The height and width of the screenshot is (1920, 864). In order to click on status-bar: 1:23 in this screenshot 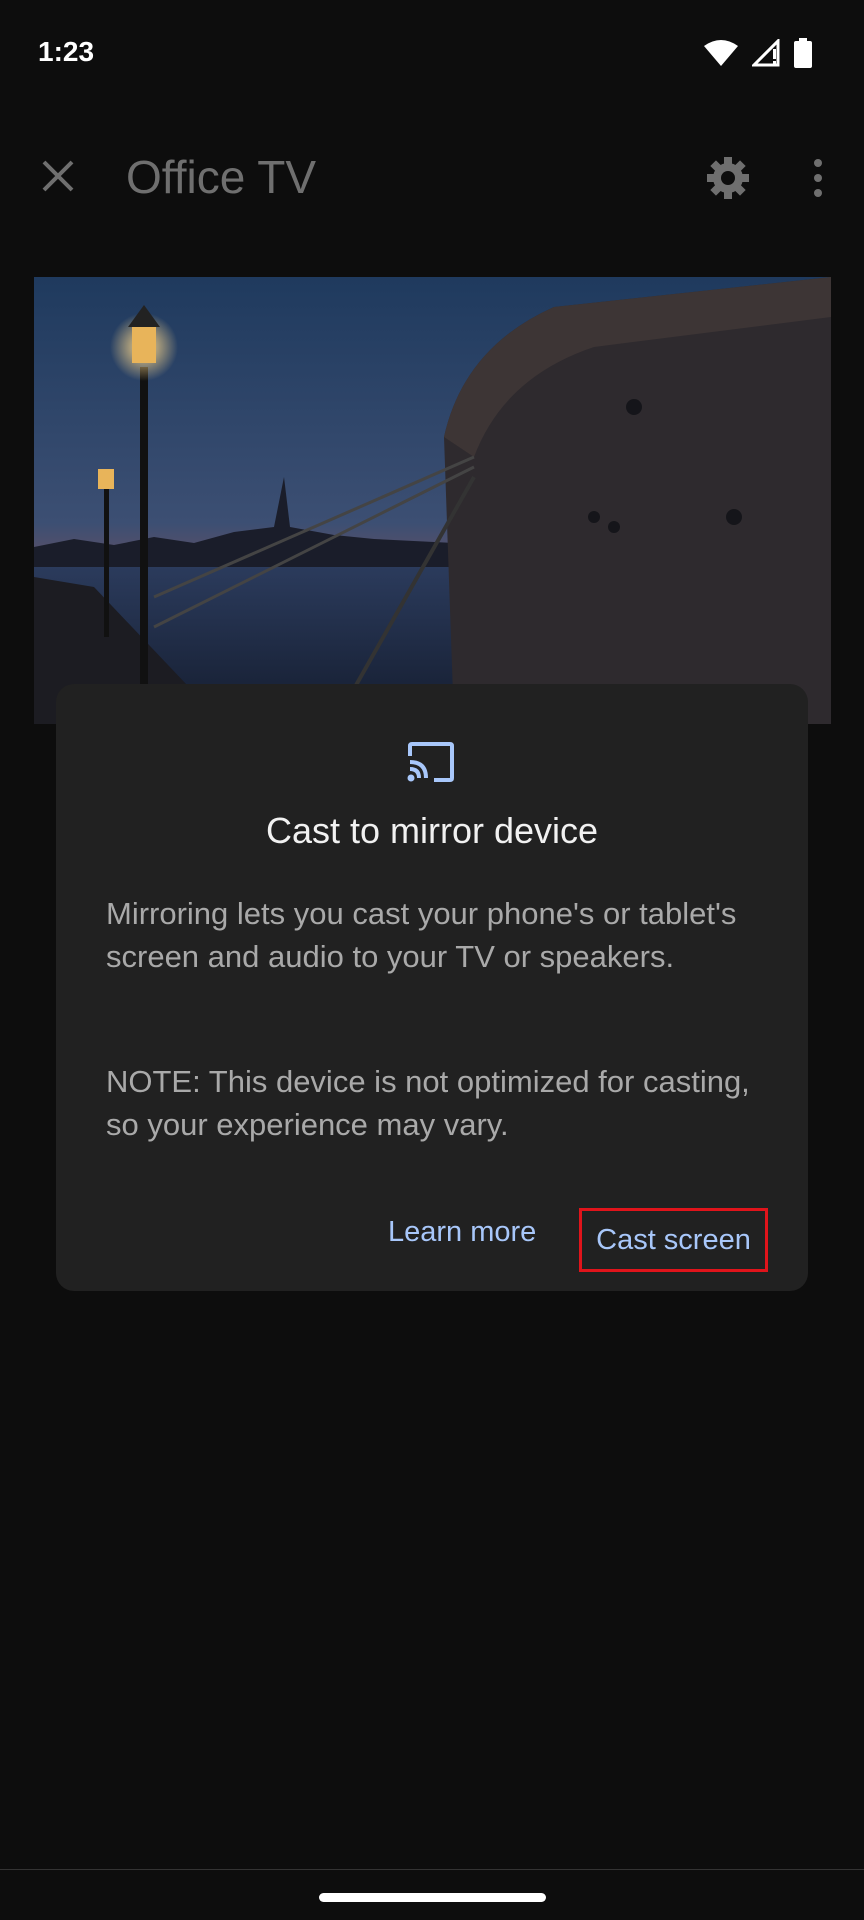, I will do `click(432, 55)`.